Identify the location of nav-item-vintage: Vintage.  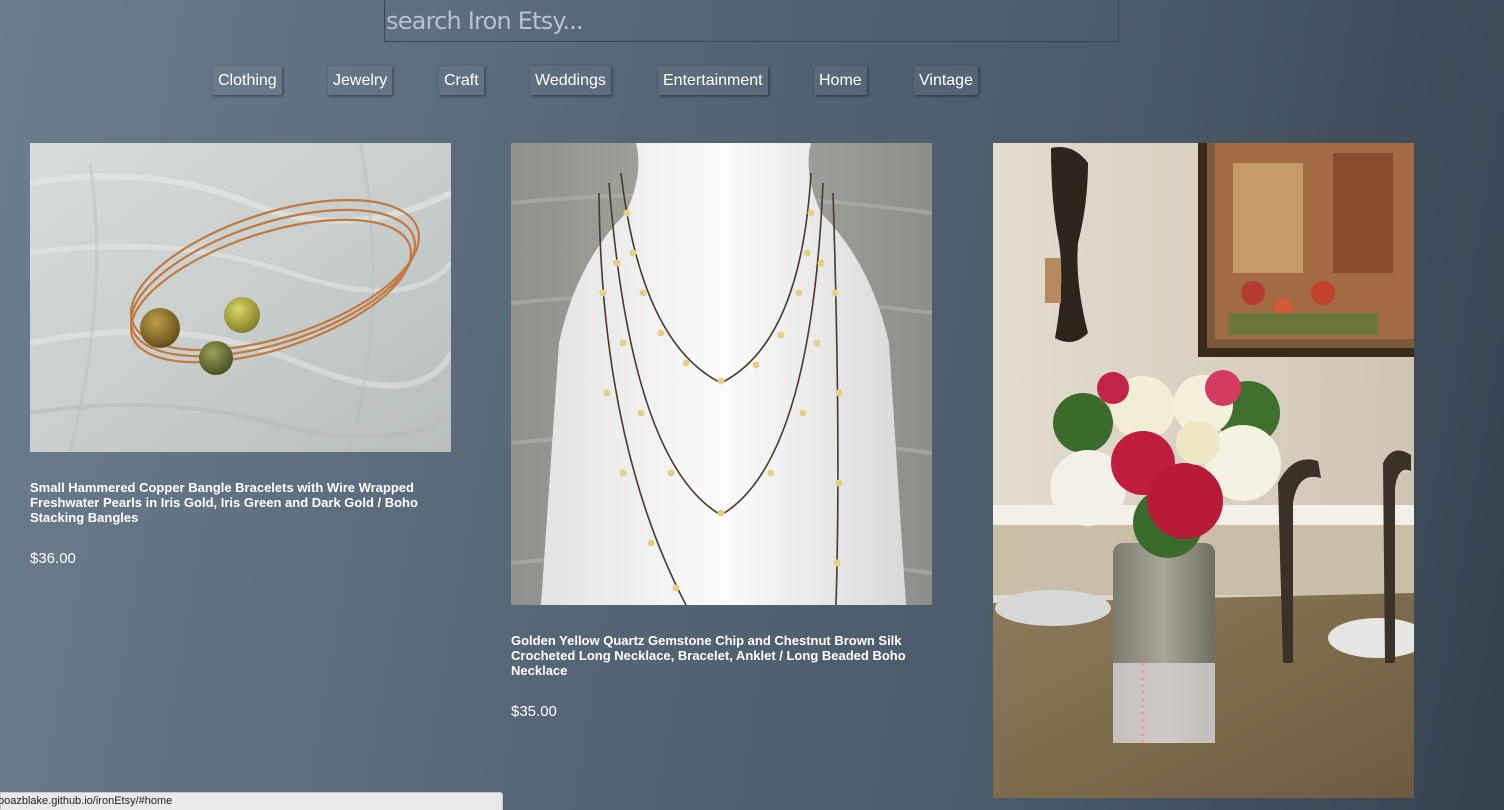
(946, 80).